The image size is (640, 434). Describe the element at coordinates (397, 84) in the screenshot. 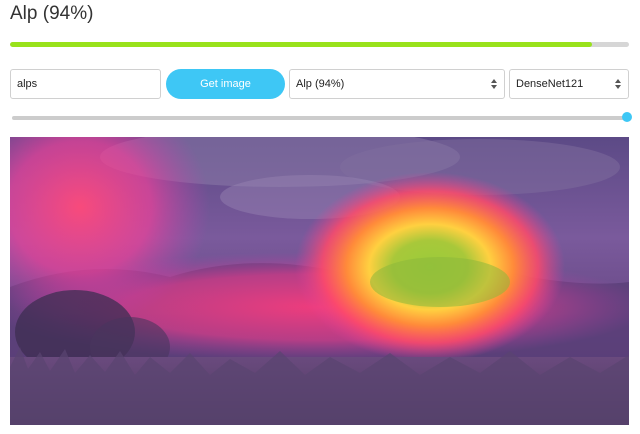

I see `class-select: Alp (94%)` at that location.